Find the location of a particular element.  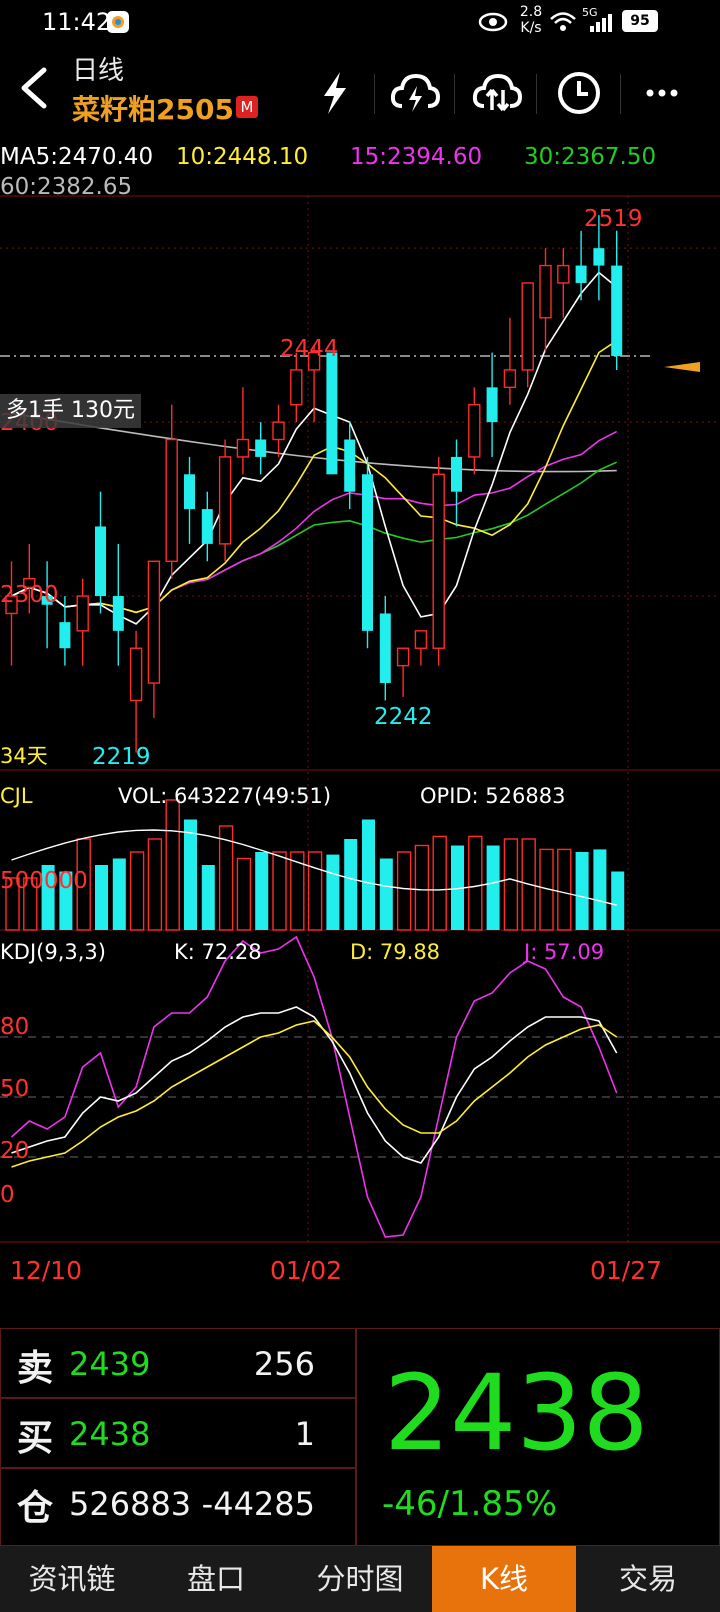

net-speed: 2.8 K/s is located at coordinates (531, 20).